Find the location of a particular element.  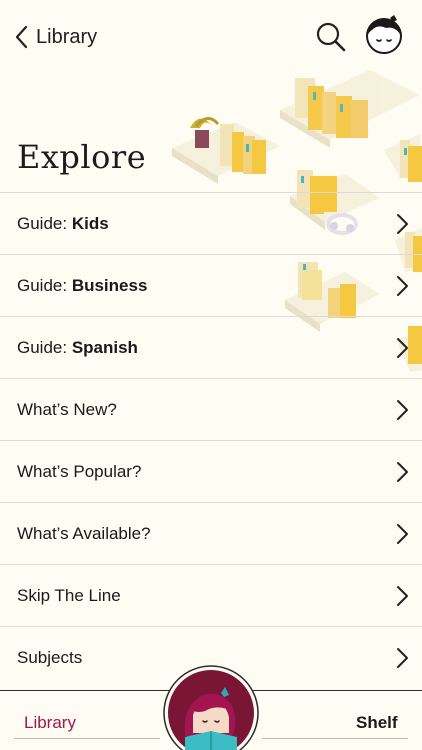

libby-avatar-button is located at coordinates (384, 34).